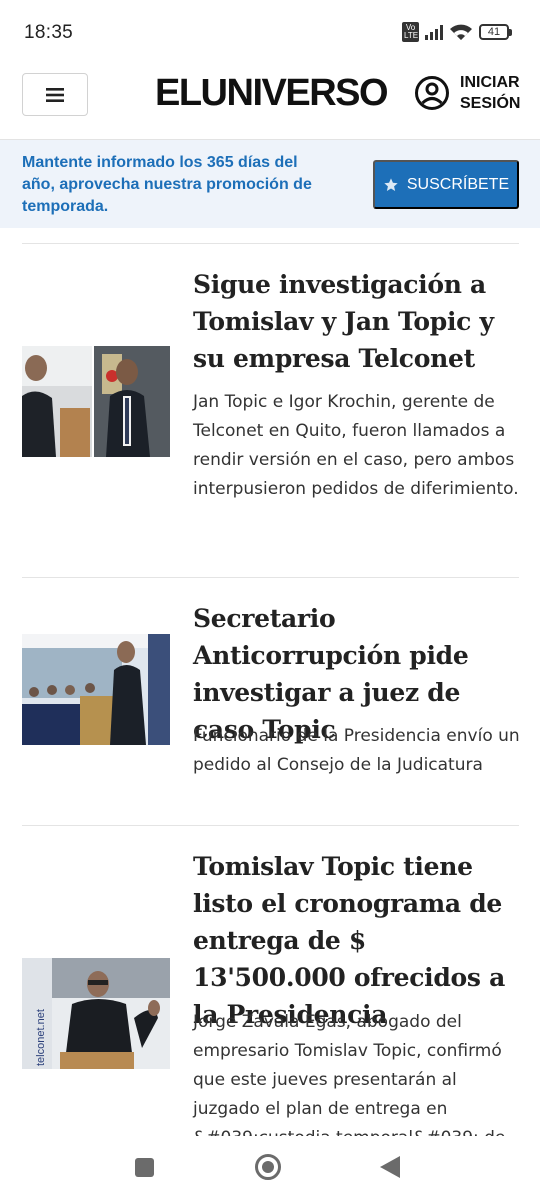  I want to click on subscribe-label: SUSCRÍBETE, so click(458, 184).